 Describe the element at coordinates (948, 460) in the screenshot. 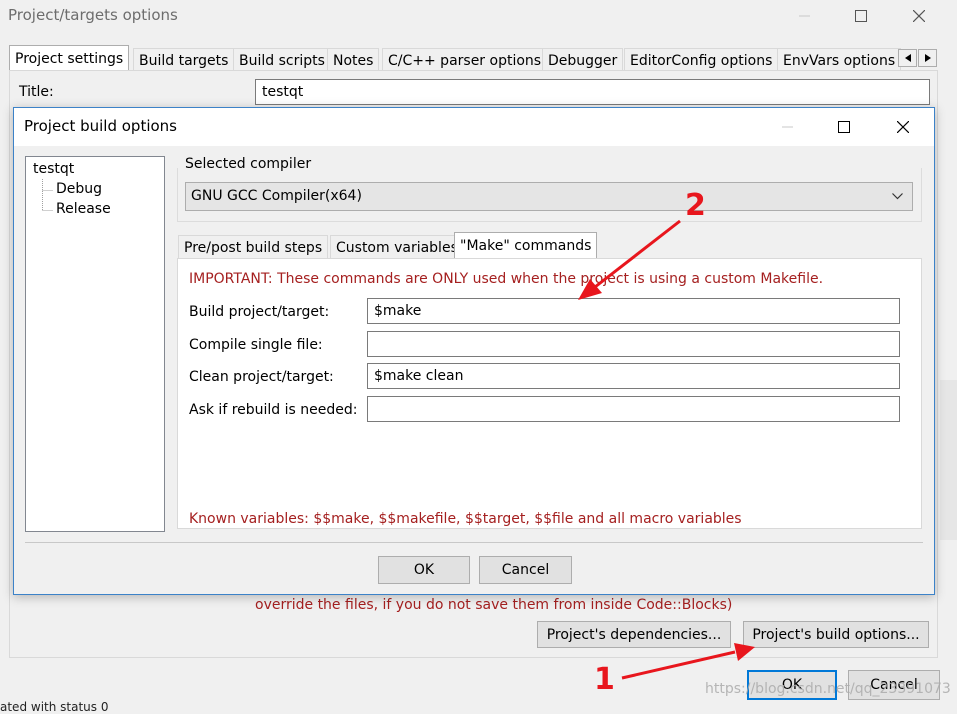

I see `background-scrollbar-fragment` at that location.